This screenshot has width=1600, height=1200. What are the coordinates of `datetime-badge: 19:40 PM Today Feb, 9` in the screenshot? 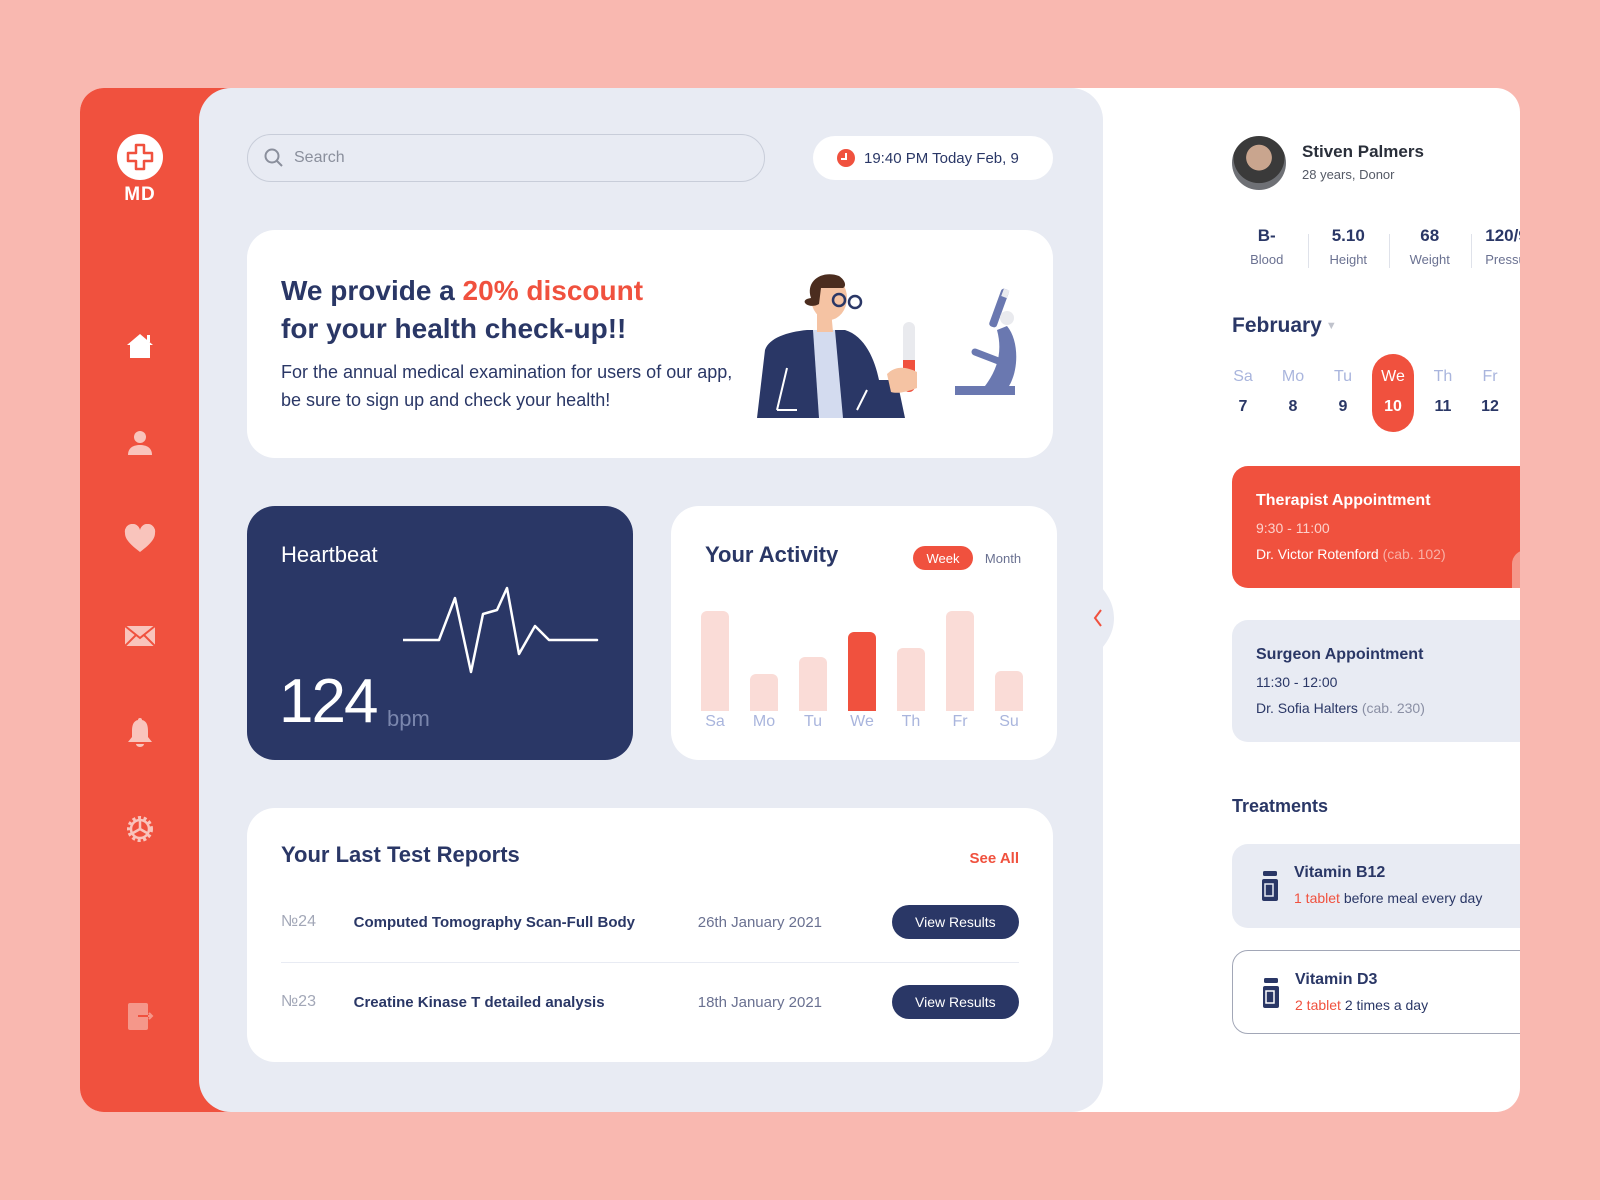 It's located at (933, 158).